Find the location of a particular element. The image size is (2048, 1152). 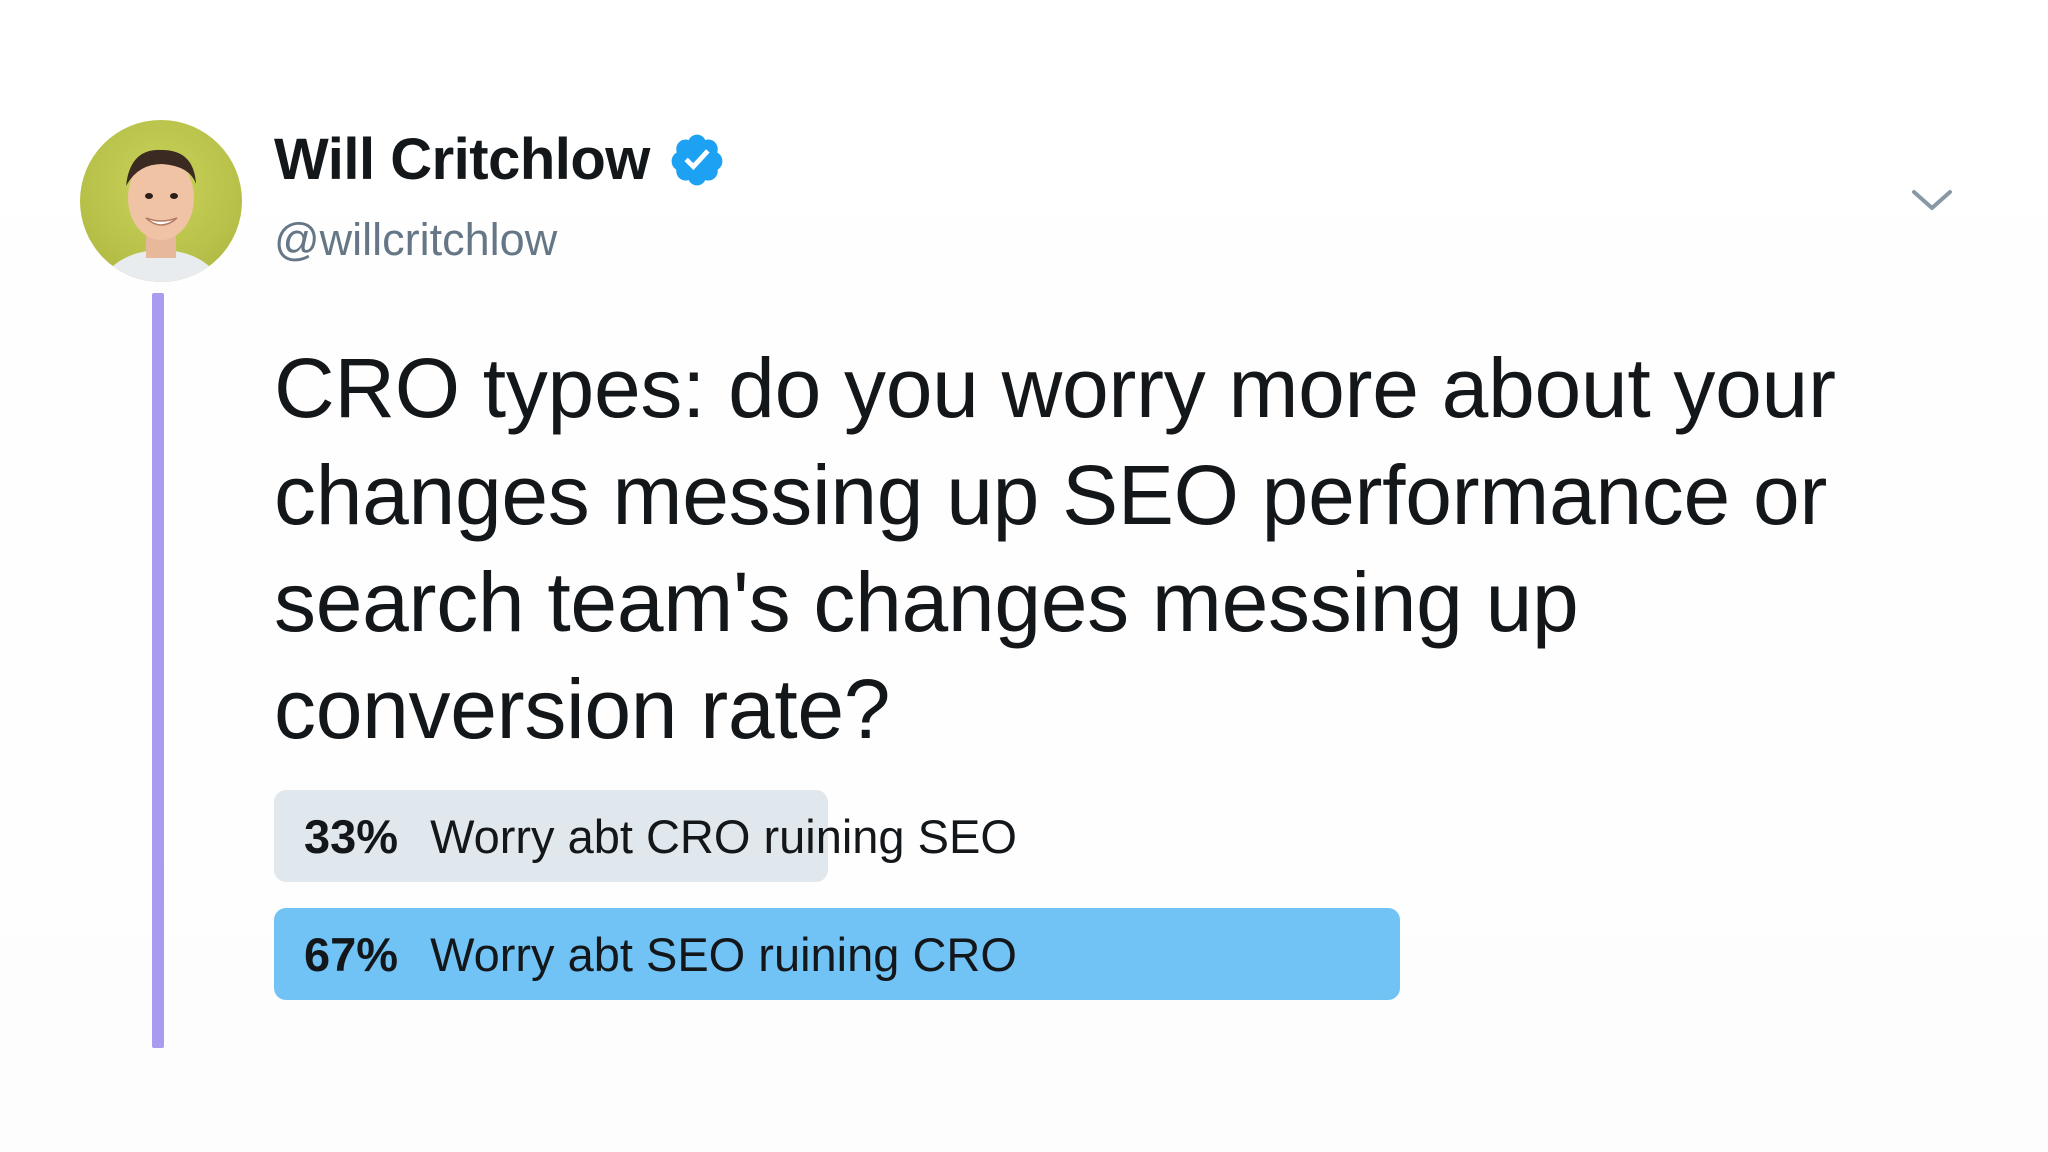

poll-percent: 33% is located at coordinates (351, 836).